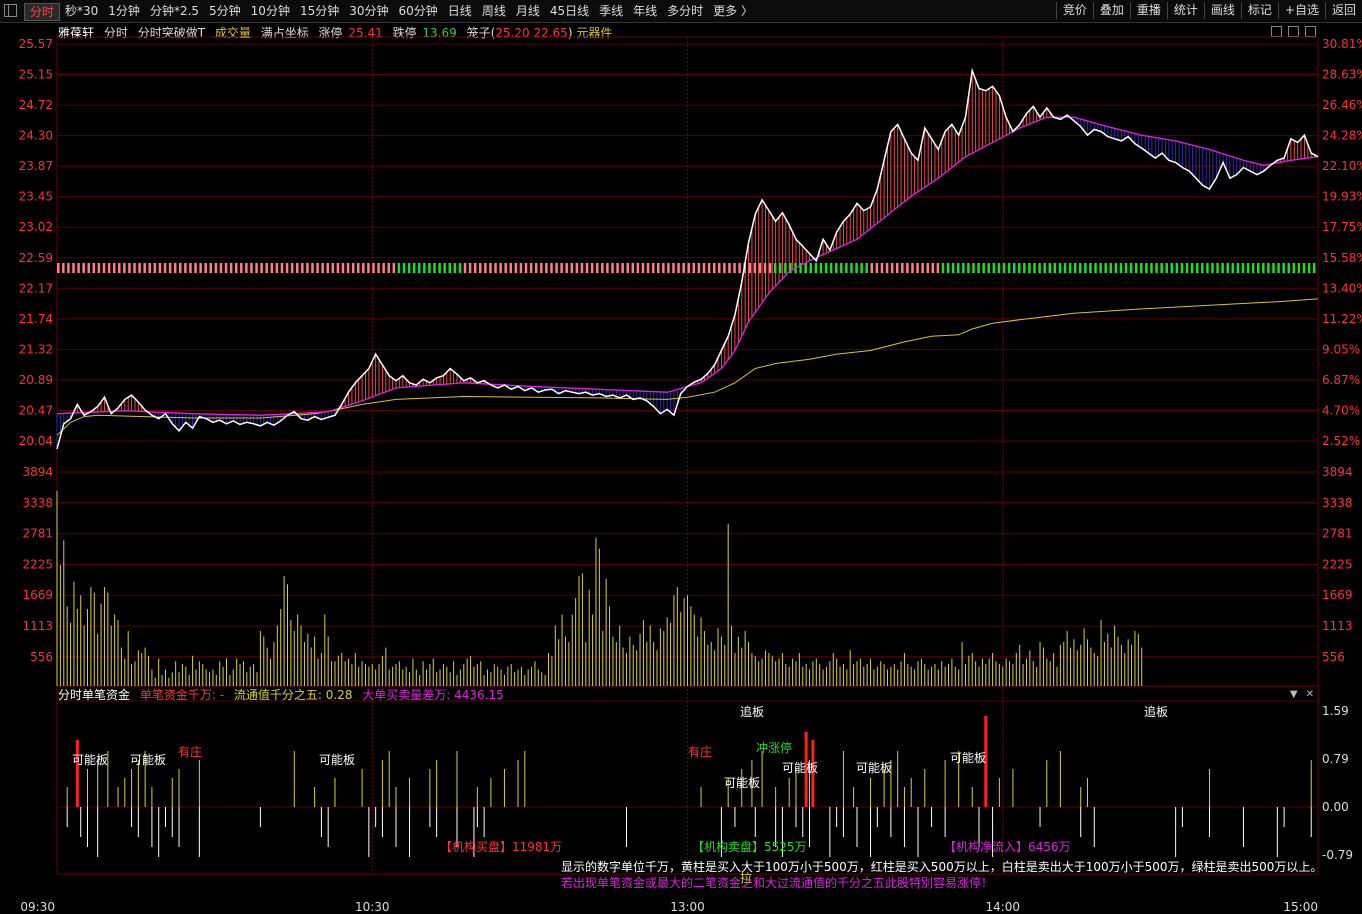  Describe the element at coordinates (37, 472) in the screenshot. I see `volume-tick-label: 3894` at that location.